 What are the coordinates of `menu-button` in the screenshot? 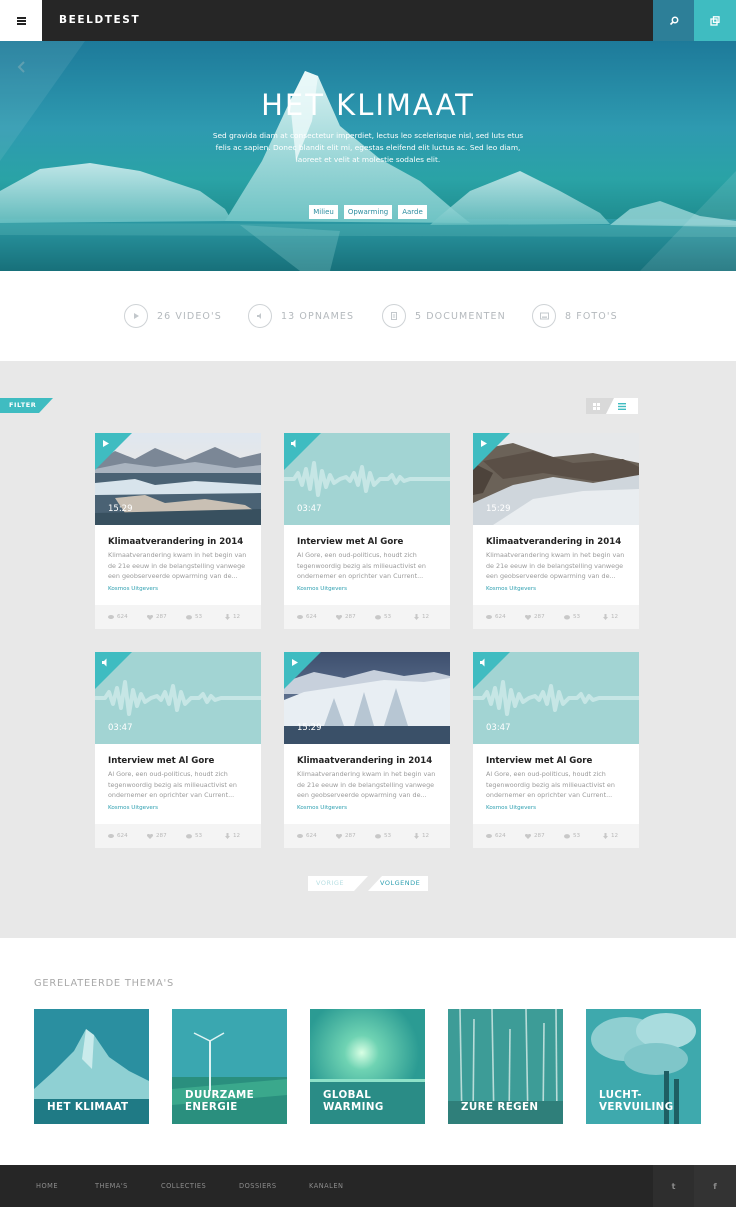 It's located at (21, 20).